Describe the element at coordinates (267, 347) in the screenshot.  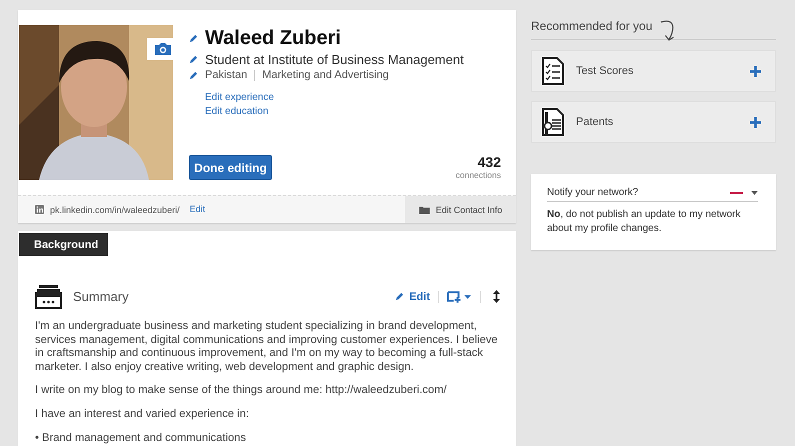
I see `summary-paragraph: I'm an undergraduate business and marketing student specializing in brand development, services management, digital communications and improving customer experiences. I believe in craftsmanship and continuous improvement, and I'm on my way to becoming a full-stack marketer. I also enjoy creative writing, web development and graphic design.` at that location.